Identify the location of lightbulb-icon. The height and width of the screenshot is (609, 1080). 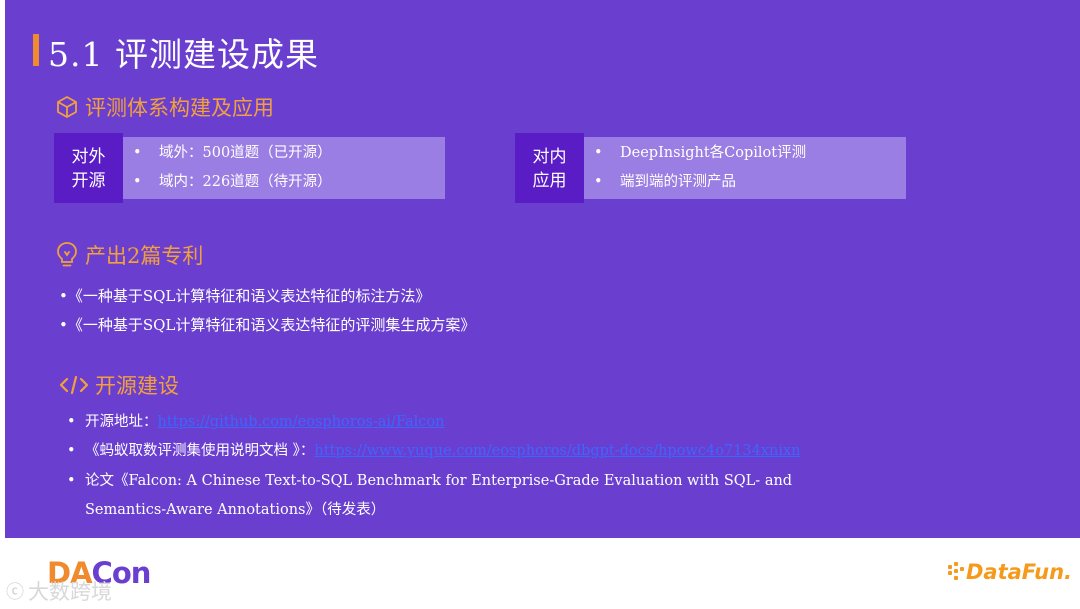
(67, 254).